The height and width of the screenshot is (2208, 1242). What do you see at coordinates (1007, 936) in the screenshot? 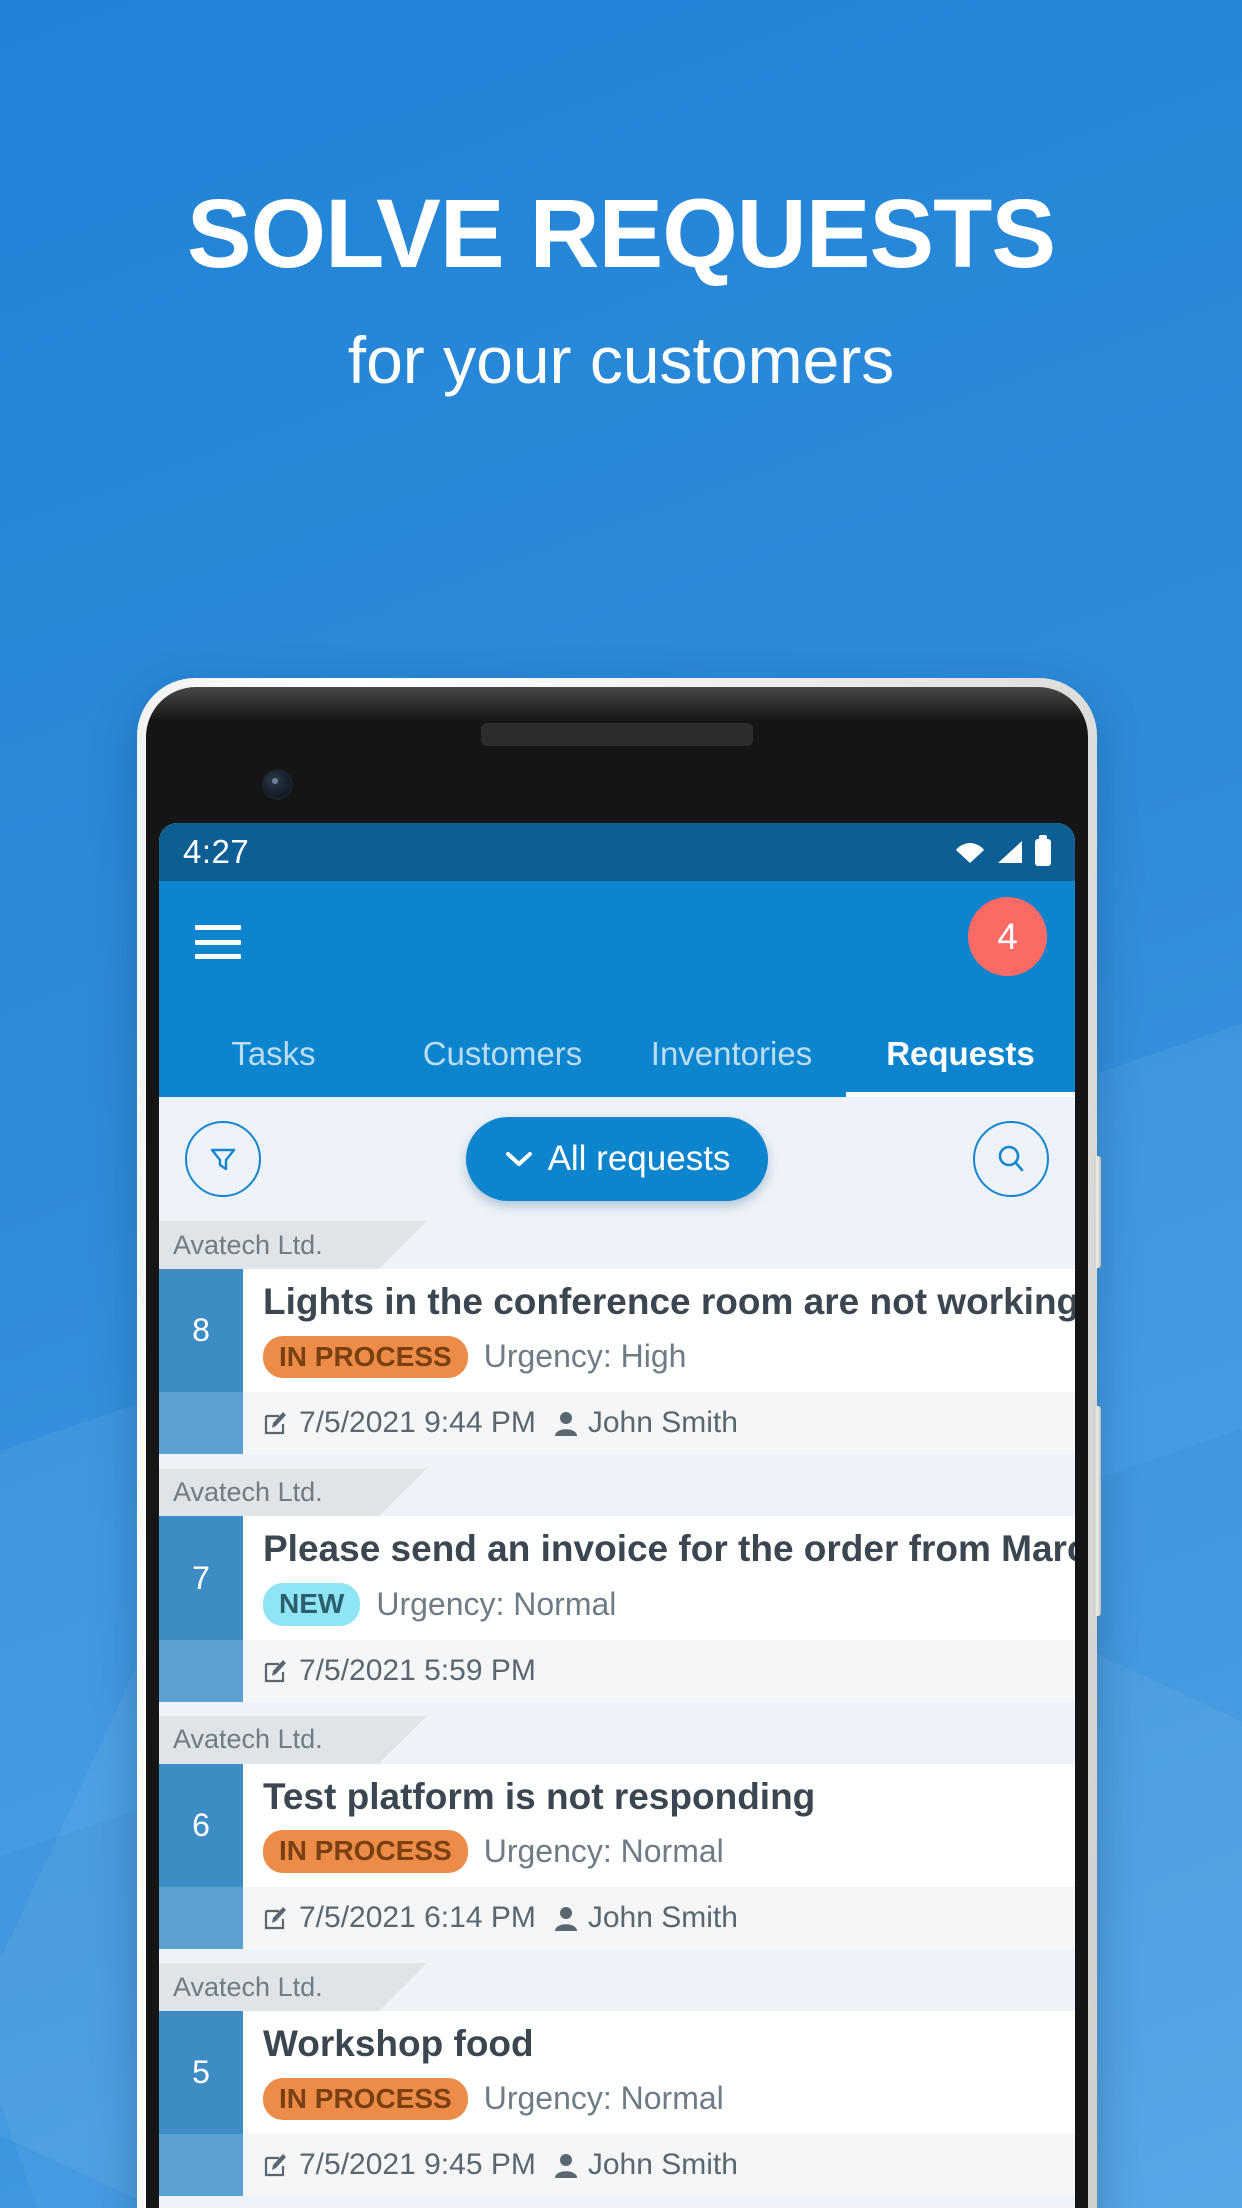
I see `notification-badge: 4` at bounding box center [1007, 936].